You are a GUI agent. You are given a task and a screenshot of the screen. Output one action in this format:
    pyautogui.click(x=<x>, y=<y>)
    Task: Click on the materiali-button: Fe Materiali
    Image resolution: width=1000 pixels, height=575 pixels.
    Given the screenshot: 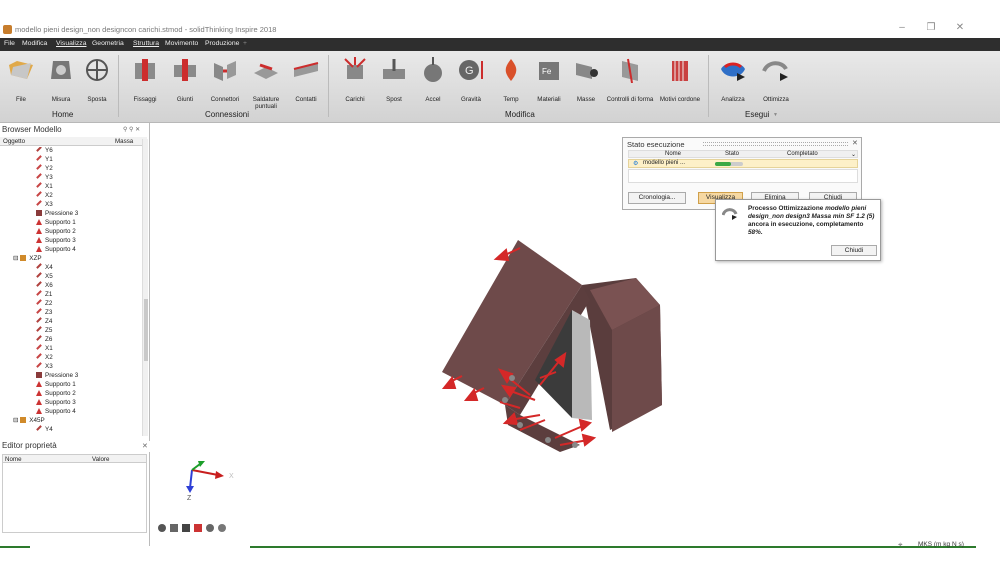 What is the action you would take?
    pyautogui.click(x=549, y=83)
    